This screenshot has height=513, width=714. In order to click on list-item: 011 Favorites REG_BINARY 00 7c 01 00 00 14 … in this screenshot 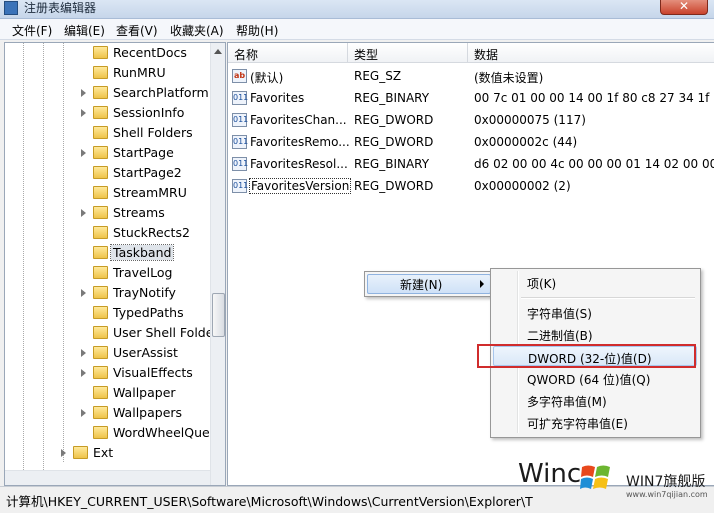, I will do `click(471, 98)`.